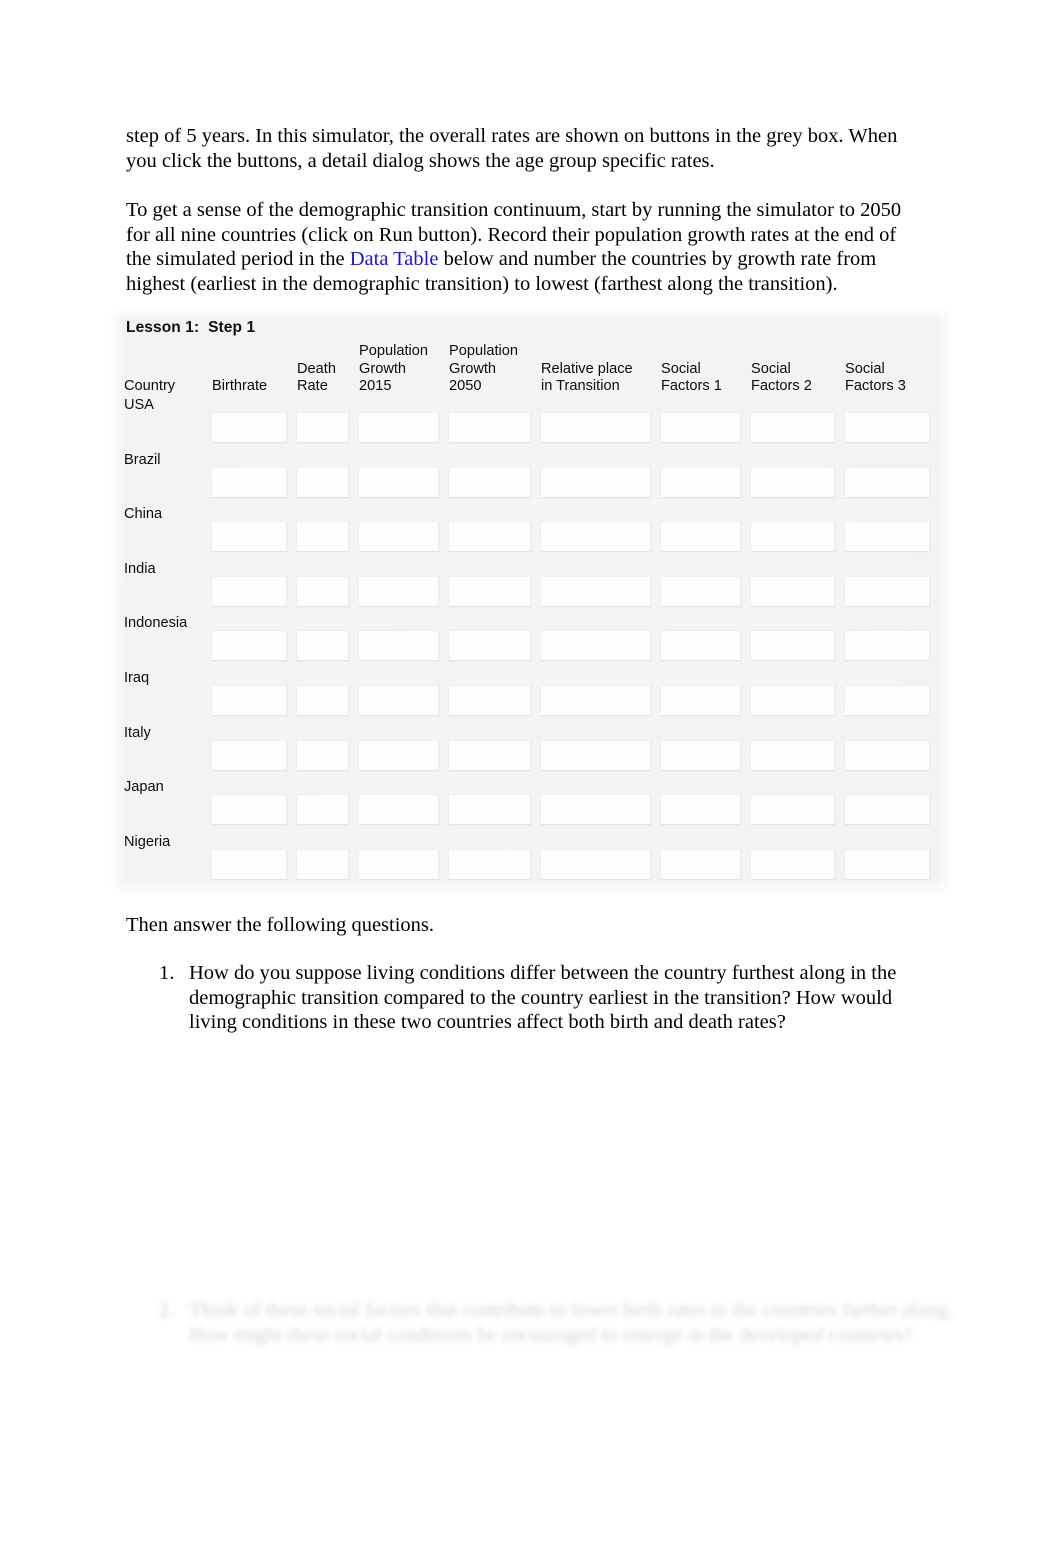  I want to click on country-label: Japan, so click(144, 787).